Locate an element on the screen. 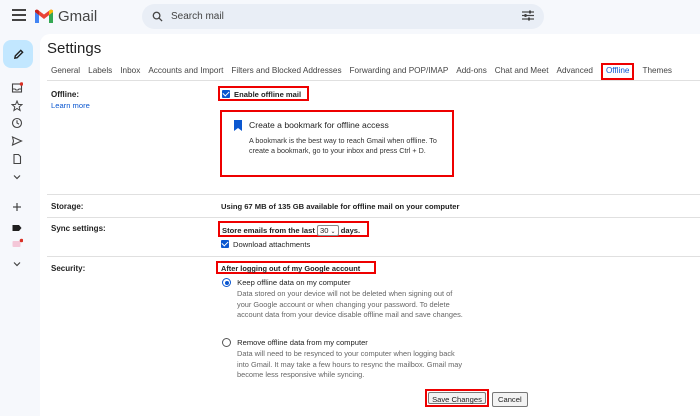 The image size is (700, 416). search-input: Search mail is located at coordinates (197, 16).